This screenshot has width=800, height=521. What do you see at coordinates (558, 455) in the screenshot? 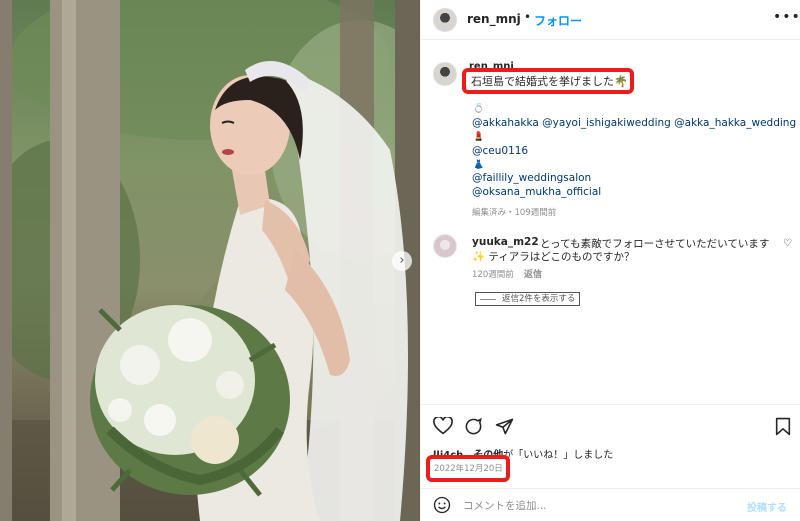
I see `likes-suffix: が「いいね！」しました` at bounding box center [558, 455].